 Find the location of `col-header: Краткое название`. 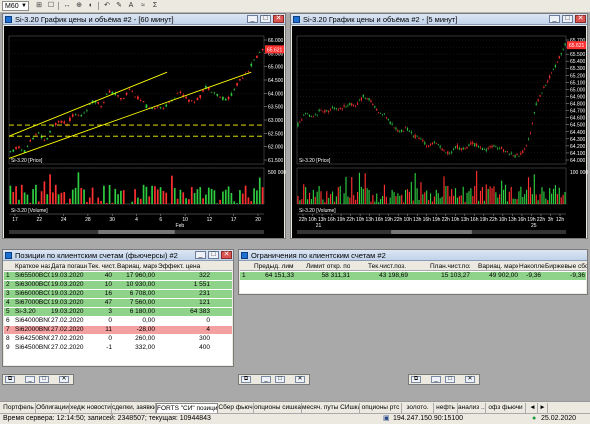

col-header: Краткое название is located at coordinates (32, 266).